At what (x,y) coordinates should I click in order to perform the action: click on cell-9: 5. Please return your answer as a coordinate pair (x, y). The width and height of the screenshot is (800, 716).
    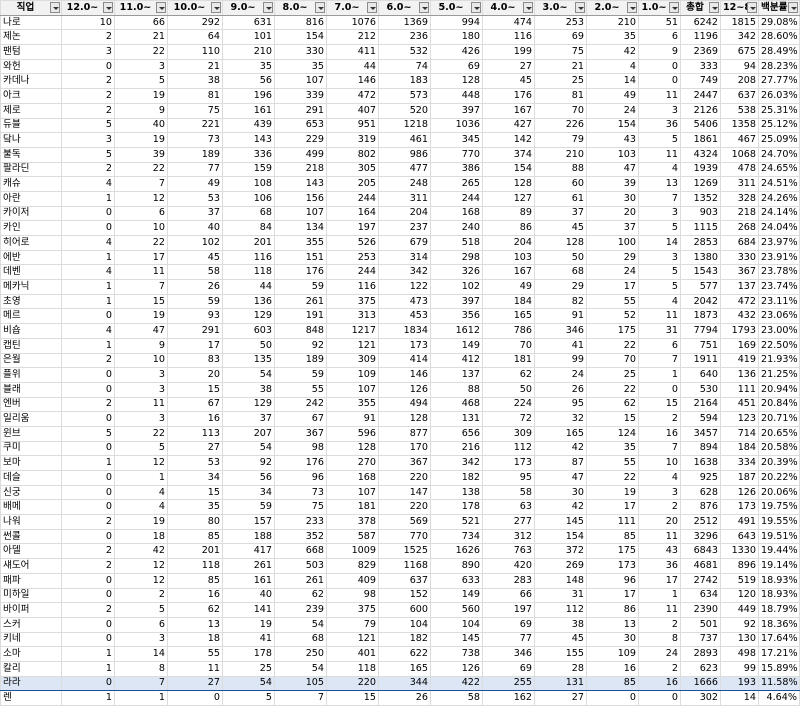
    Looking at the image, I should click on (248, 698).